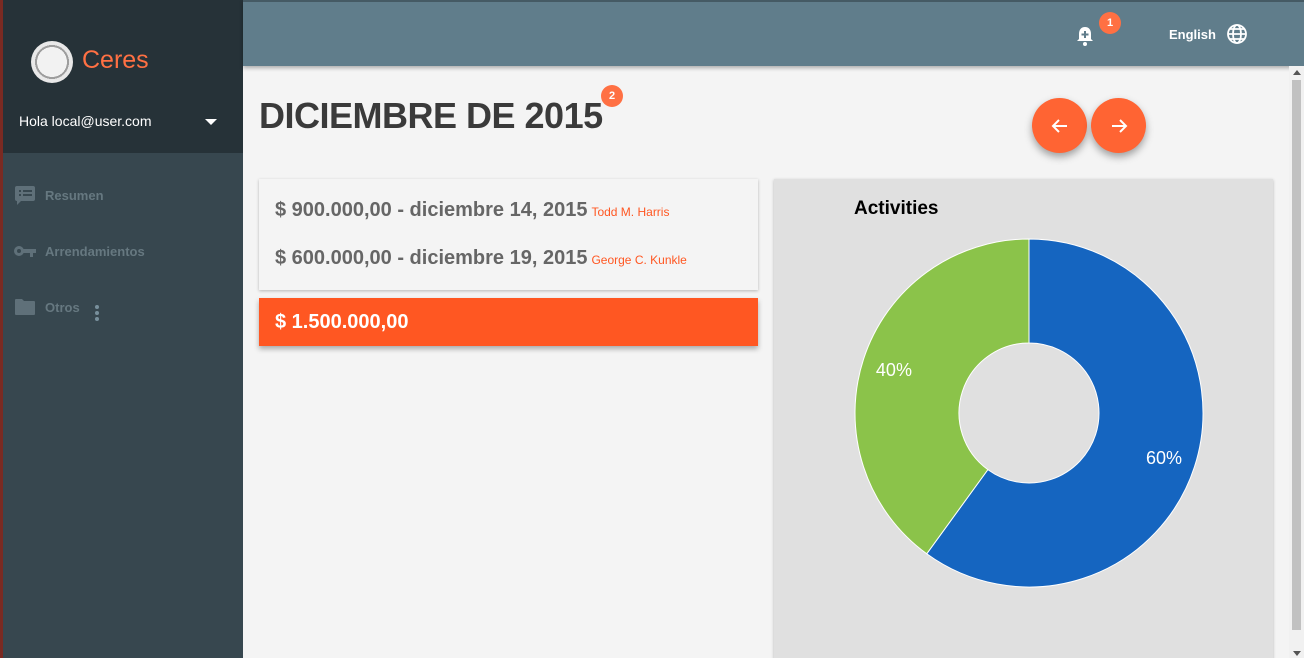 This screenshot has height=658, width=1304. Describe the element at coordinates (431, 258) in the screenshot. I see `payment-amount: $ 600.000,00 - diciembre 19, 2015` at that location.